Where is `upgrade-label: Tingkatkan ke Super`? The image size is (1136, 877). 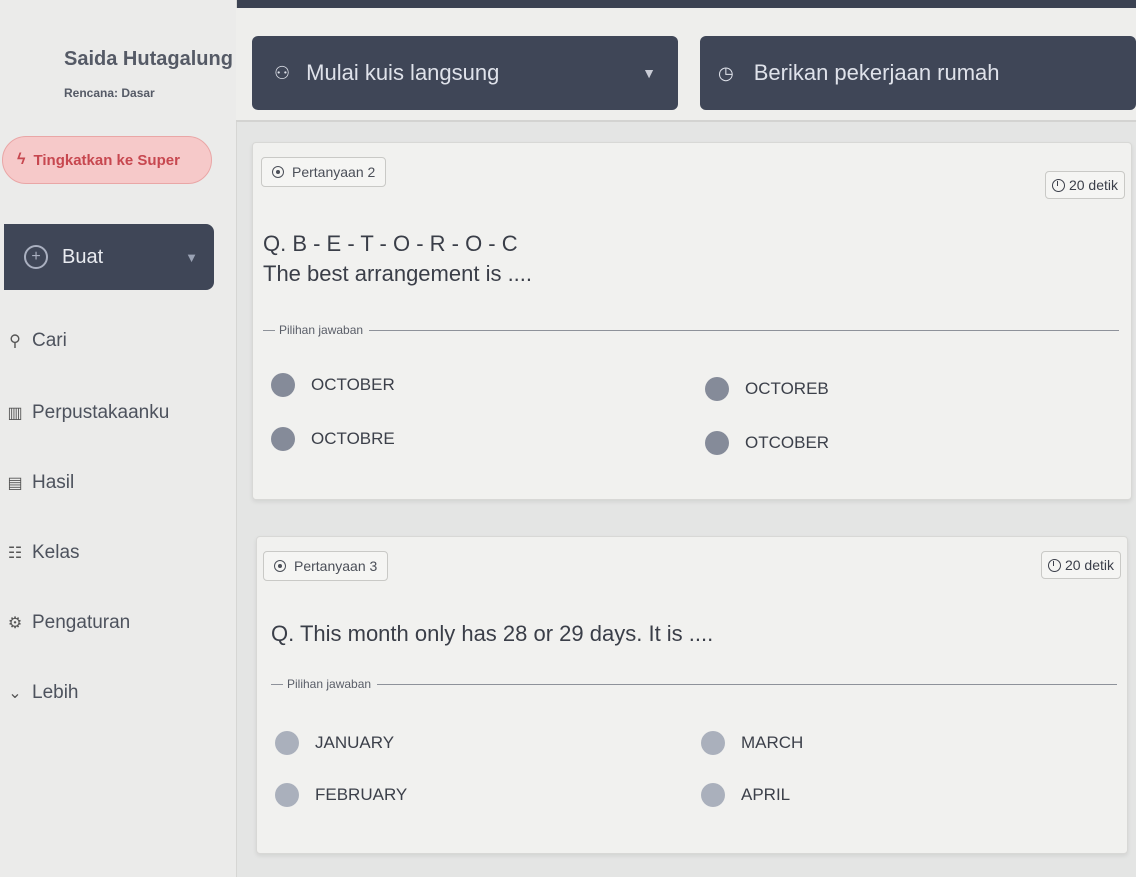 upgrade-label: Tingkatkan ke Super is located at coordinates (106, 160).